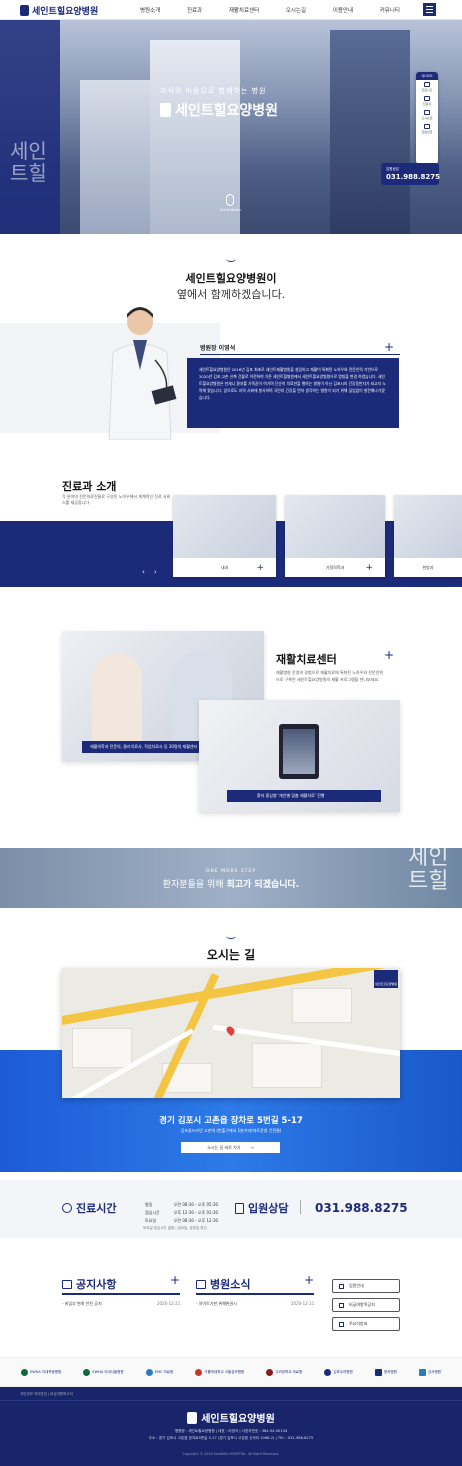  Describe the element at coordinates (230, 210) in the screenshot. I see `scroll-down-label: Scroll Down` at that location.